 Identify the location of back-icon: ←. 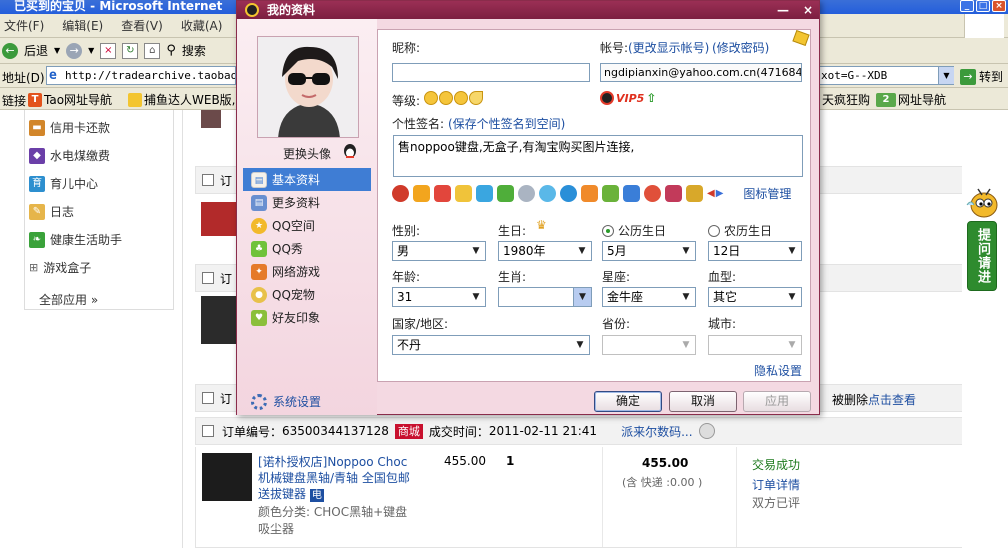
(10, 50).